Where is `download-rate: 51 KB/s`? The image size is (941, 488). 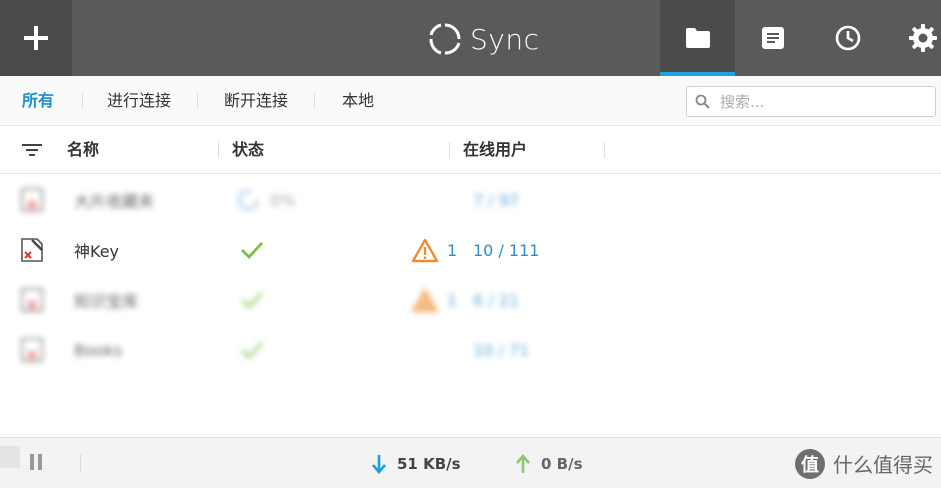
download-rate: 51 KB/s is located at coordinates (416, 463).